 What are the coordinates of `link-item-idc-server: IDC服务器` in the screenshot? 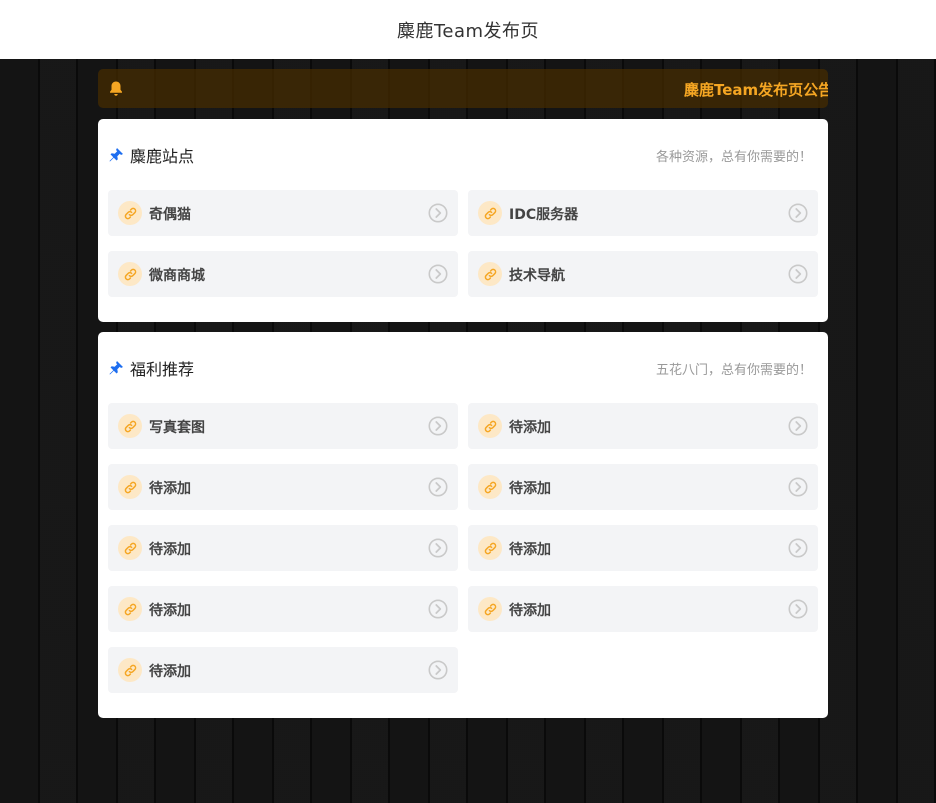 It's located at (643, 213).